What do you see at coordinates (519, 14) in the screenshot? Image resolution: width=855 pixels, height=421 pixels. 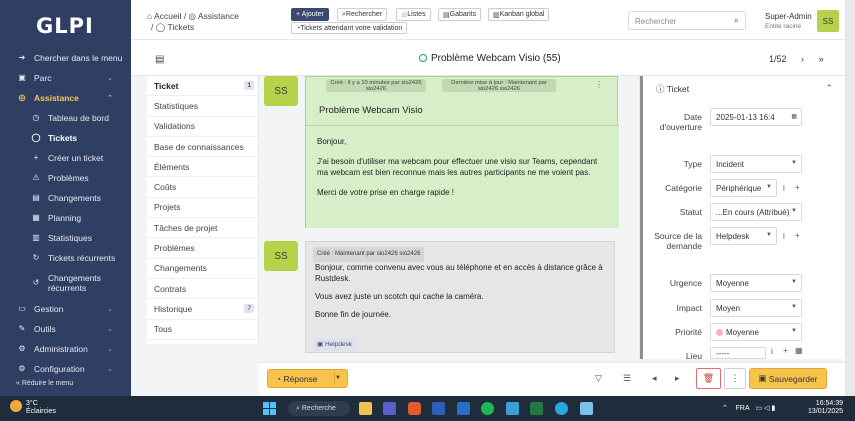 I see `kanban-button: ▥ Kanban global` at bounding box center [519, 14].